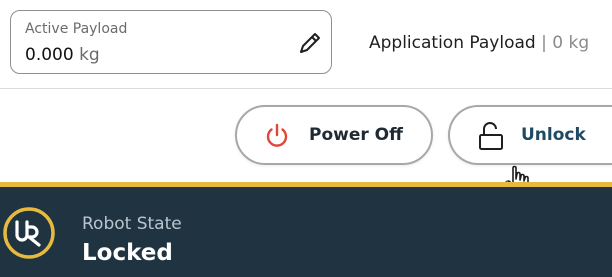 The width and height of the screenshot is (612, 277). Describe the element at coordinates (553, 135) in the screenshot. I see `unlock-label: Unlock` at that location.